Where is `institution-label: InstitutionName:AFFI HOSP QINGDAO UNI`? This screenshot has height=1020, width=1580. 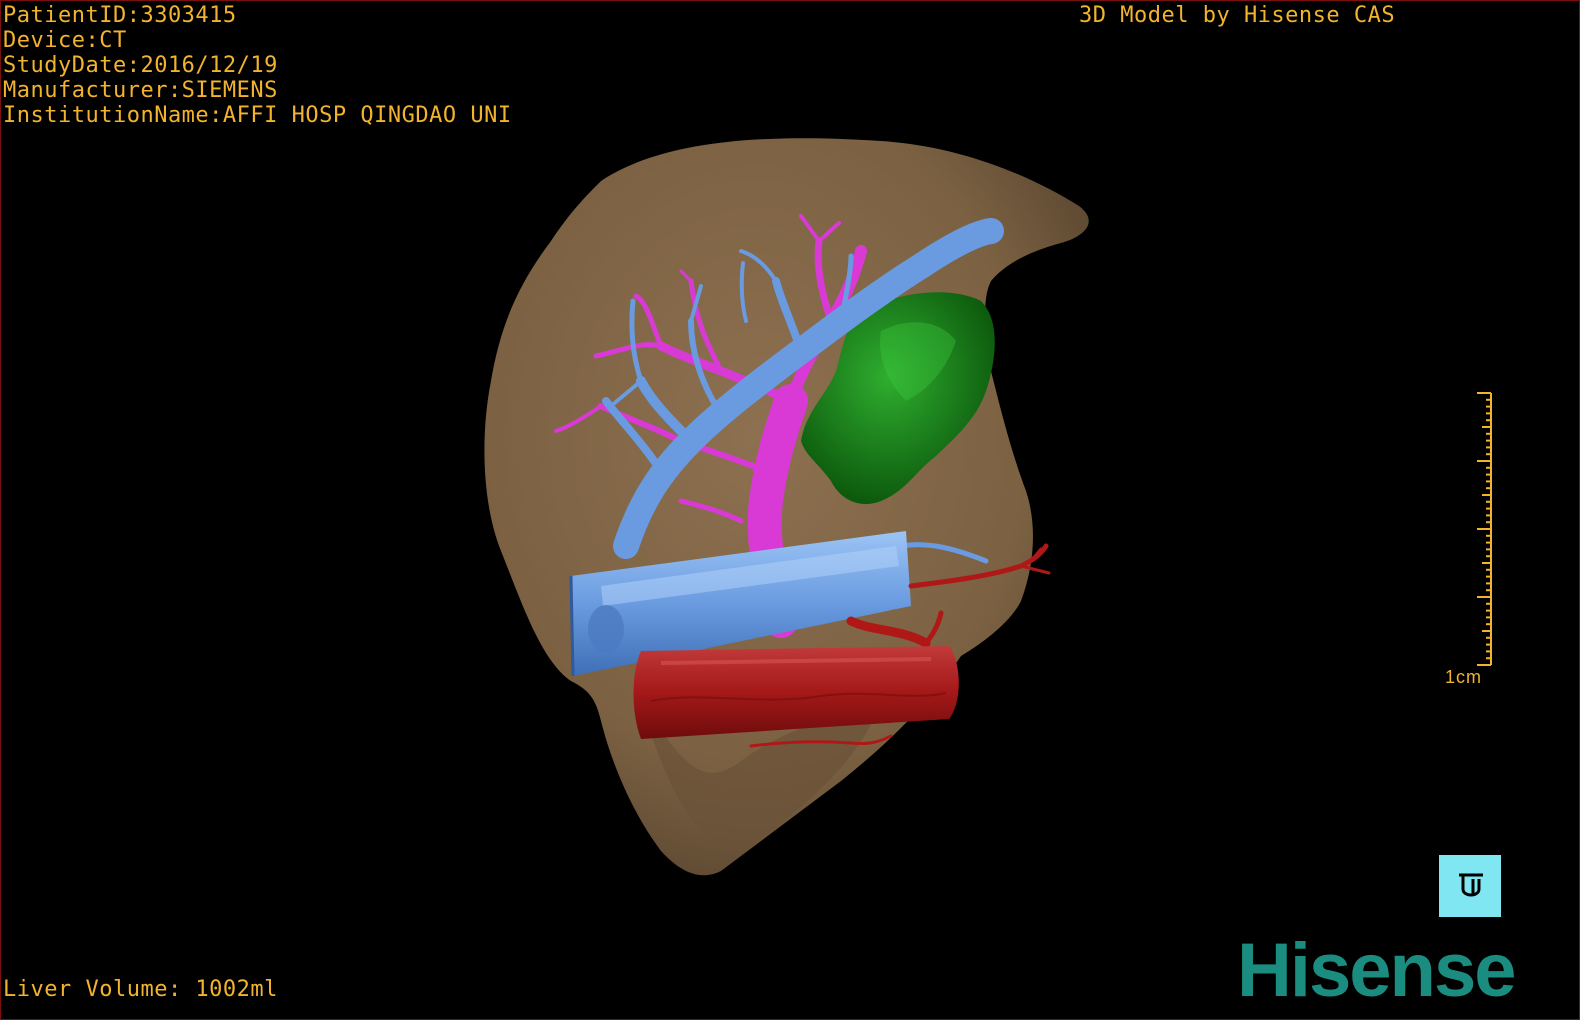 institution-label: InstitutionName:AFFI HOSP QINGDAO UNI is located at coordinates (257, 115).